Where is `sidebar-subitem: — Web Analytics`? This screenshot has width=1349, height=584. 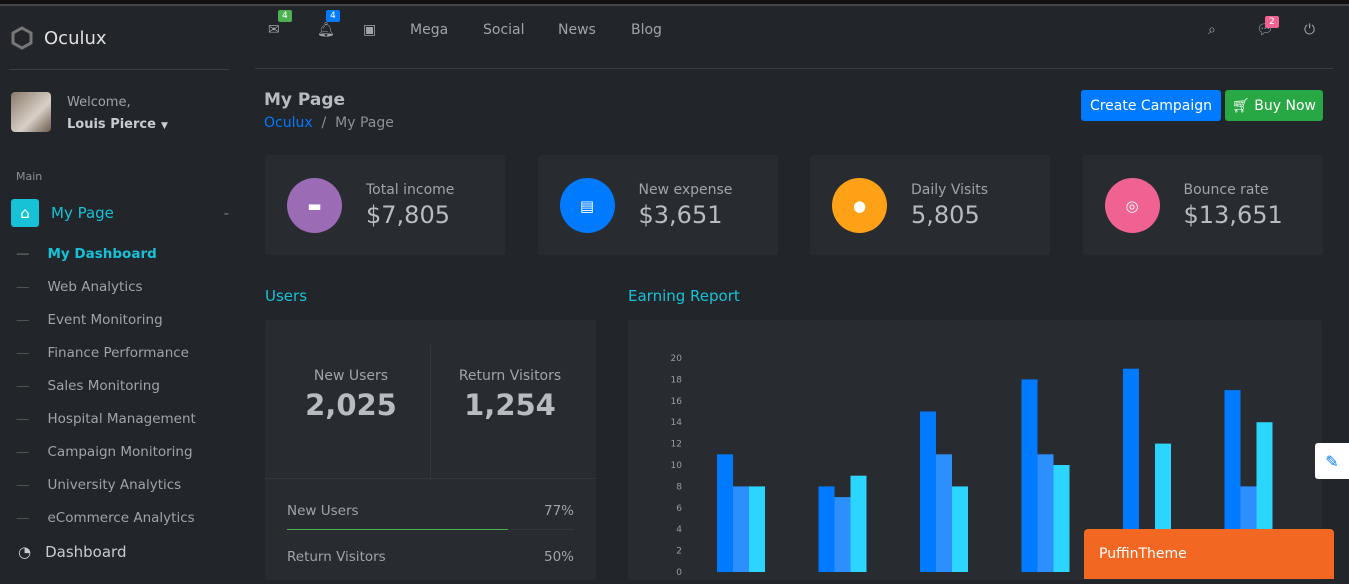 sidebar-subitem: — Web Analytics is located at coordinates (79, 287).